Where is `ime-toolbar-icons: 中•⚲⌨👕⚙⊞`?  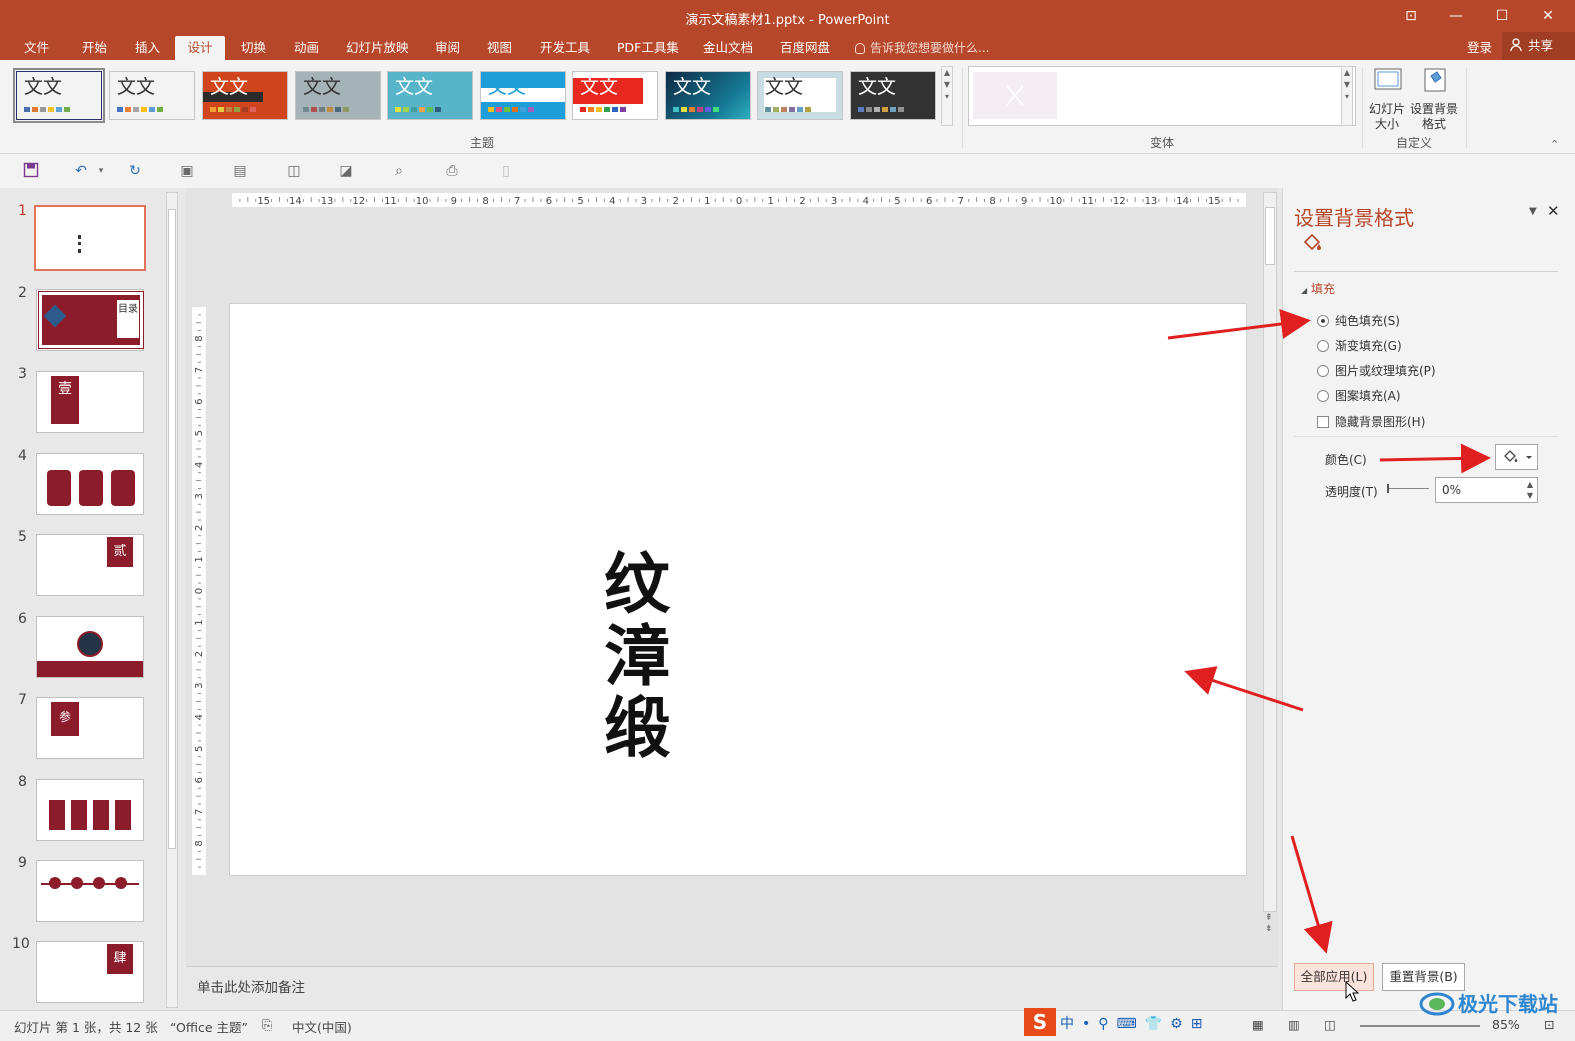
ime-toolbar-icons: 中•⚲⌨👕⚙⊞ is located at coordinates (1135, 1023).